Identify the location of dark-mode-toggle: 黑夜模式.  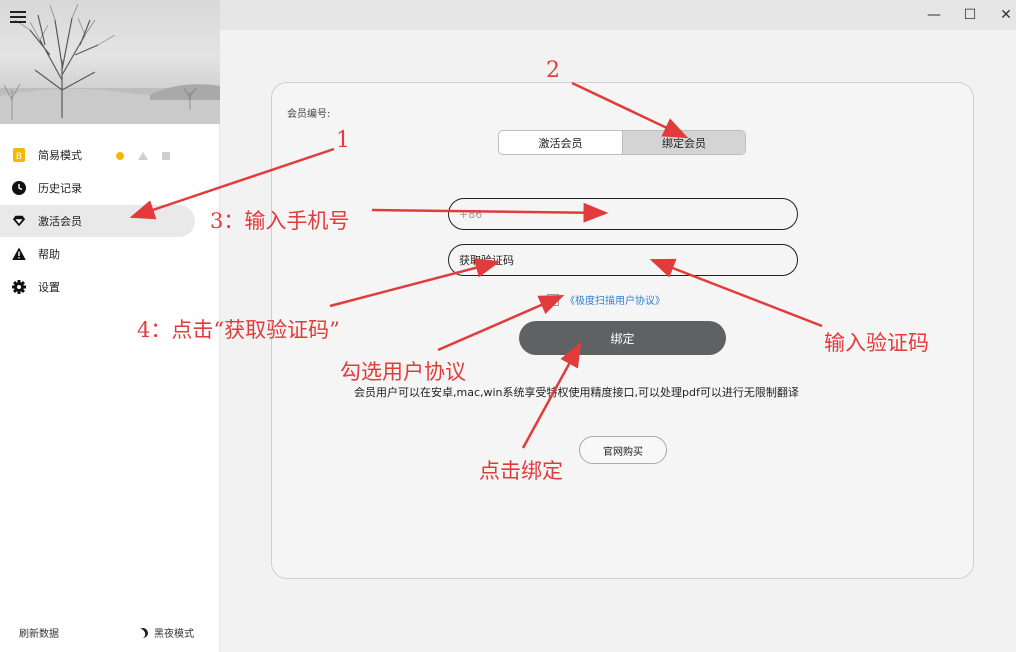
(166, 632).